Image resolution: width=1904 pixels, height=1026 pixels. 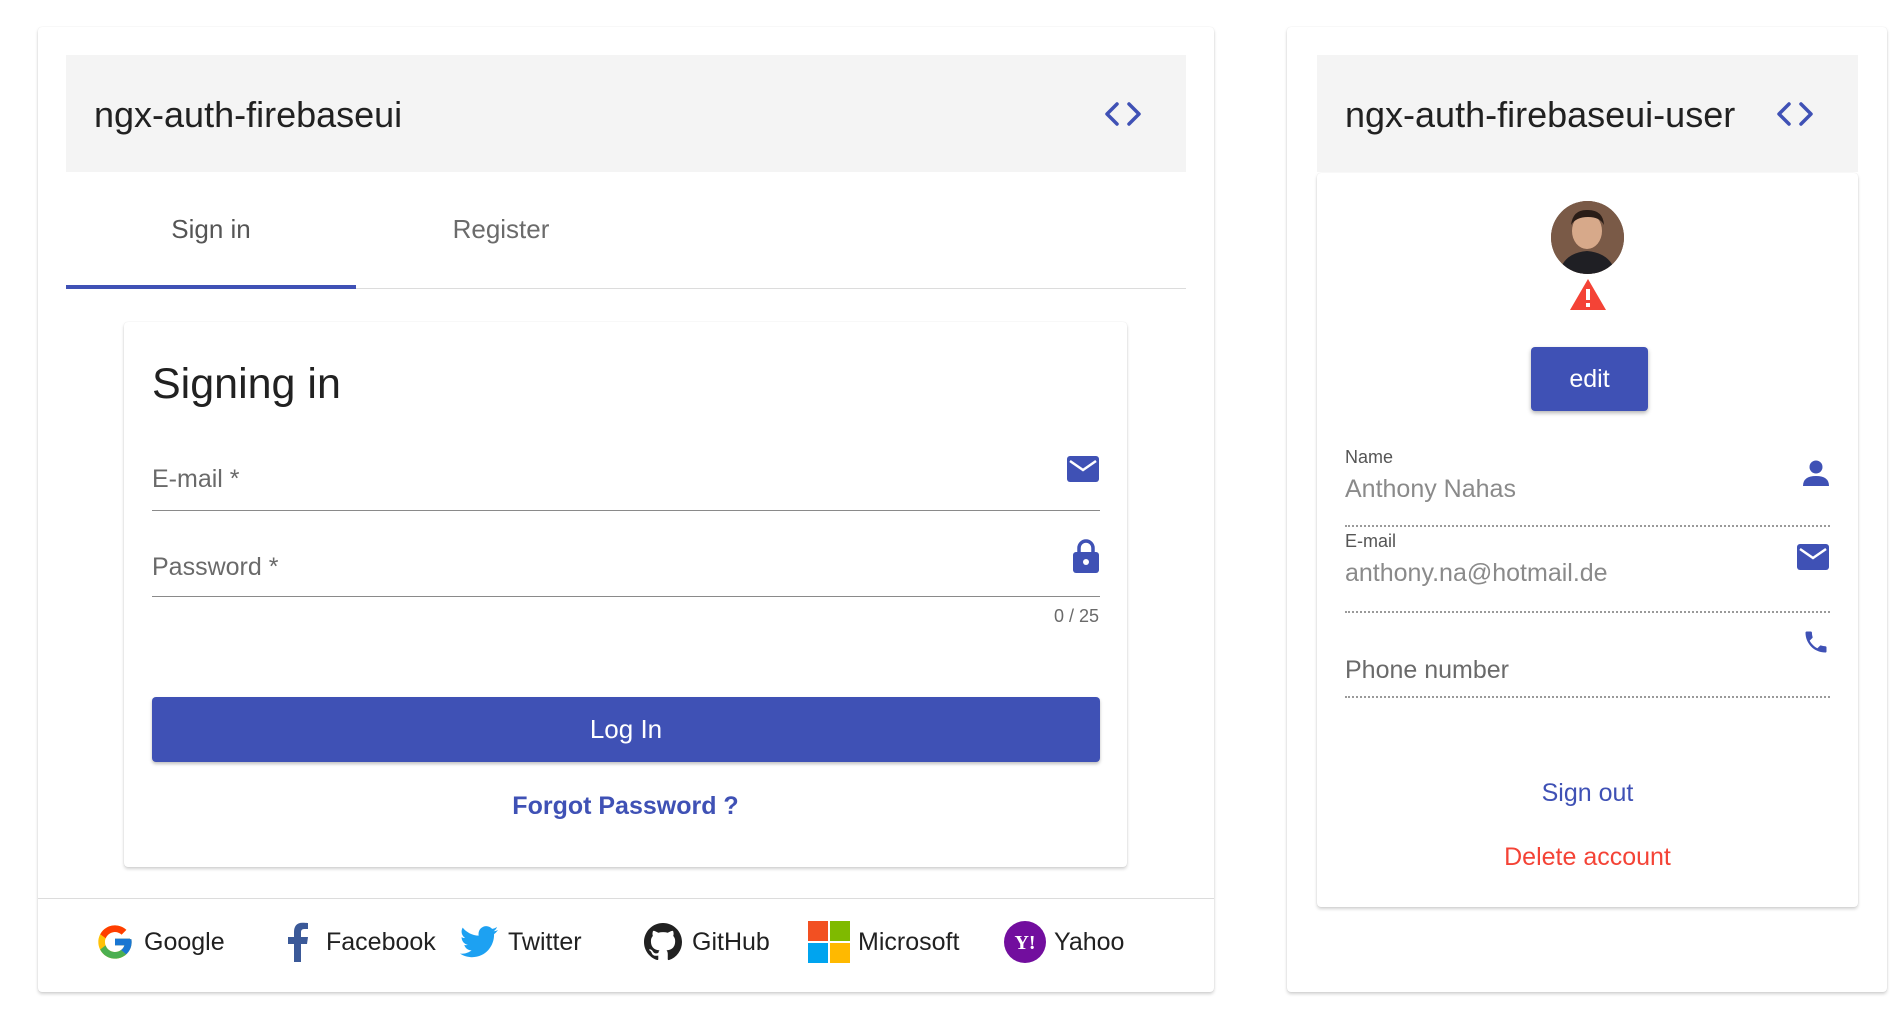 What do you see at coordinates (246, 384) in the screenshot?
I see `signin-heading: Signing in` at bounding box center [246, 384].